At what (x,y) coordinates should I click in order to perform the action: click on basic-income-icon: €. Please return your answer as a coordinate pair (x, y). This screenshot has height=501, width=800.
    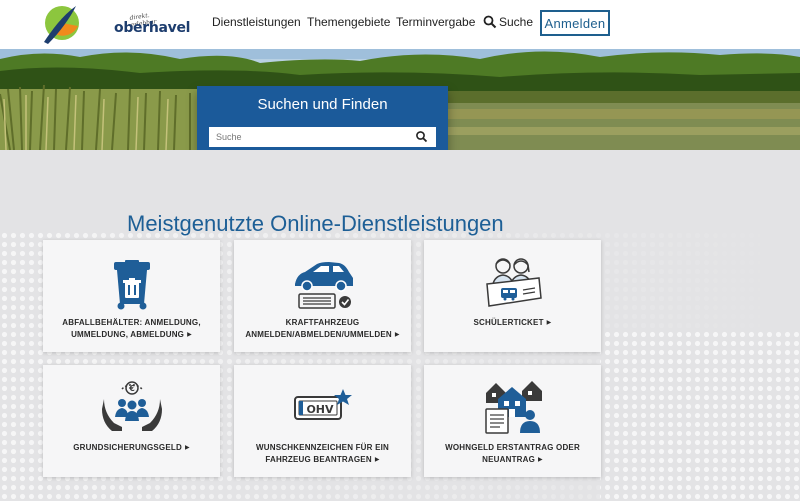
    Looking at the image, I should click on (131, 406).